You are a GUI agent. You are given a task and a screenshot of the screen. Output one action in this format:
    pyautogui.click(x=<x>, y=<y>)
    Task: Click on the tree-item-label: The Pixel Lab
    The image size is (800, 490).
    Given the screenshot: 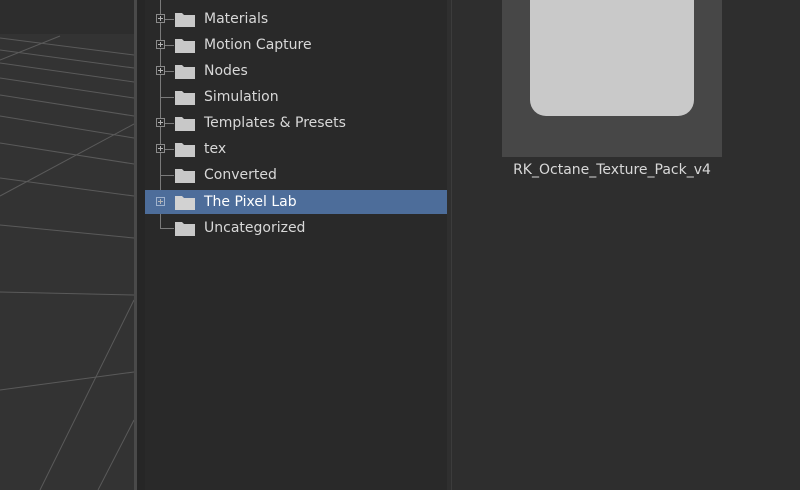 What is the action you would take?
    pyautogui.click(x=250, y=202)
    